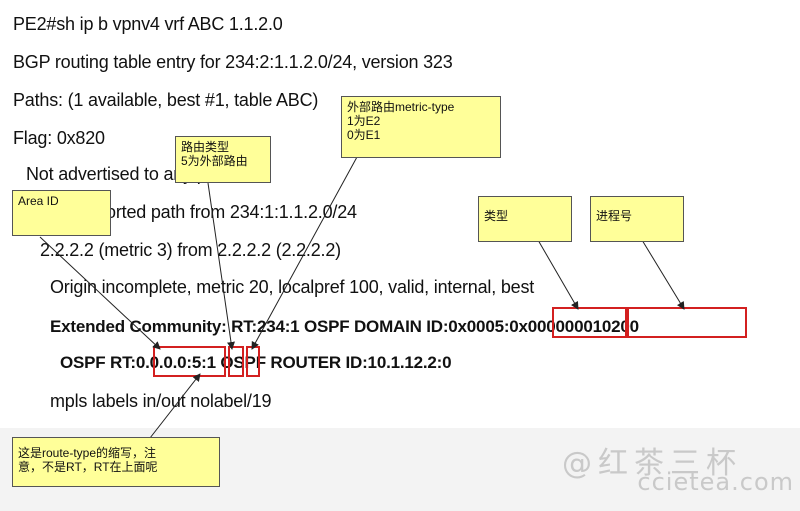 This screenshot has height=511, width=800. Describe the element at coordinates (61, 213) in the screenshot. I see `area-id-callout: Area ID` at that location.